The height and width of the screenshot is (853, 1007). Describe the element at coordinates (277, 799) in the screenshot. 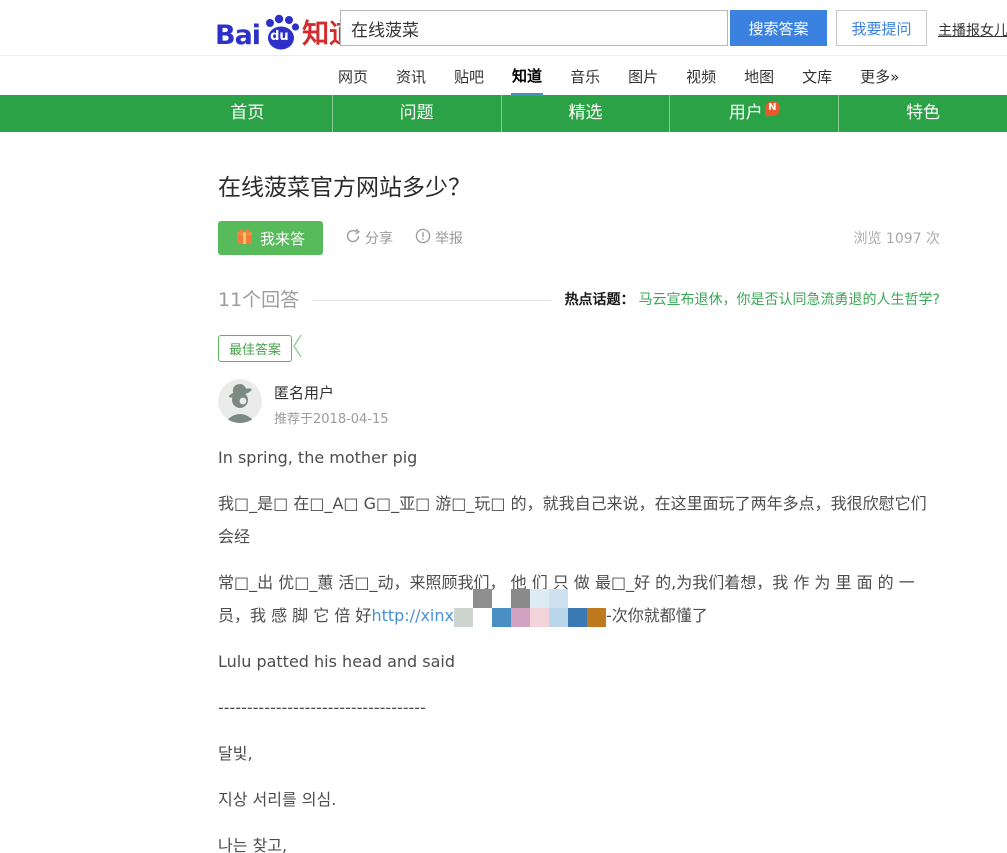

I see `answer-paragraph: 지상 서리를 의심.` at that location.